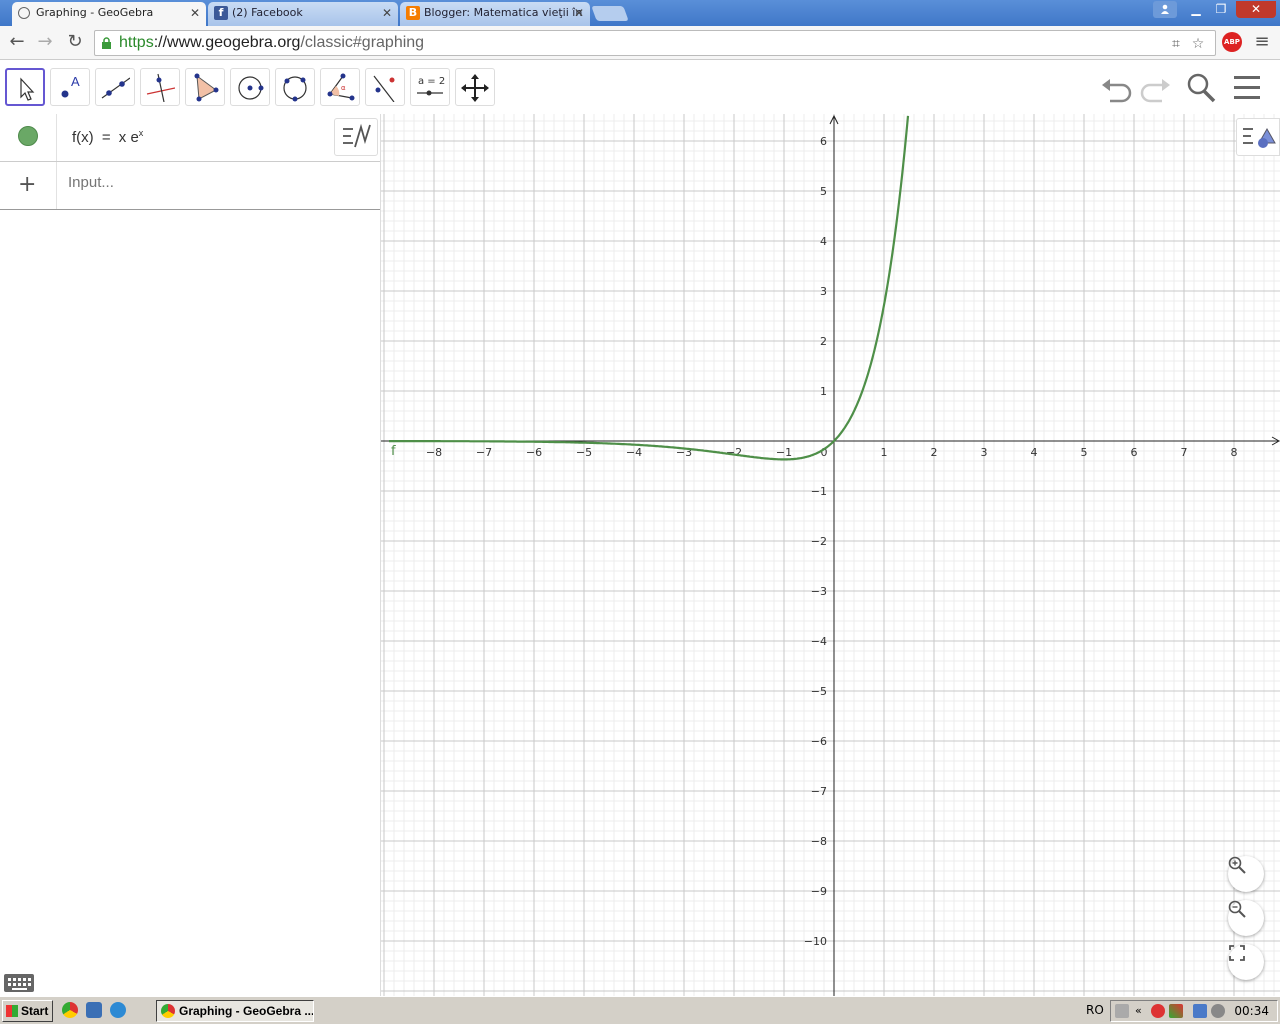  Describe the element at coordinates (1117, 88) in the screenshot. I see `undo-button` at that location.